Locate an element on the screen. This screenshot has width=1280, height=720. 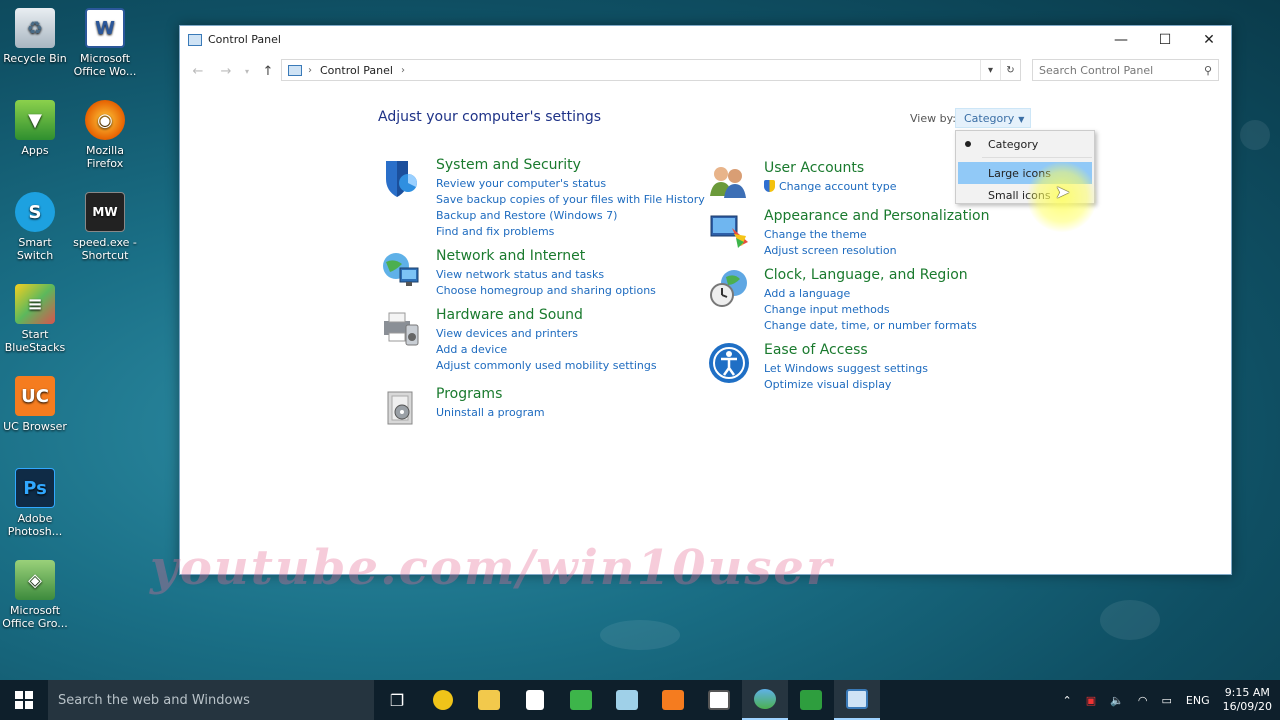
desktop-icon-recycle-bin: ♻ Recycle Bin is located at coordinates (35, 36).